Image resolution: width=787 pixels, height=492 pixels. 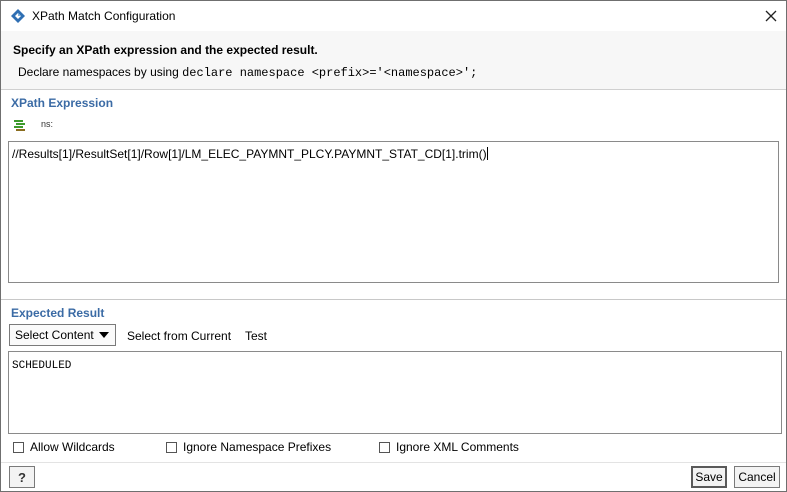 What do you see at coordinates (42, 366) in the screenshot?
I see `expected-result-text: SCHEDULED` at bounding box center [42, 366].